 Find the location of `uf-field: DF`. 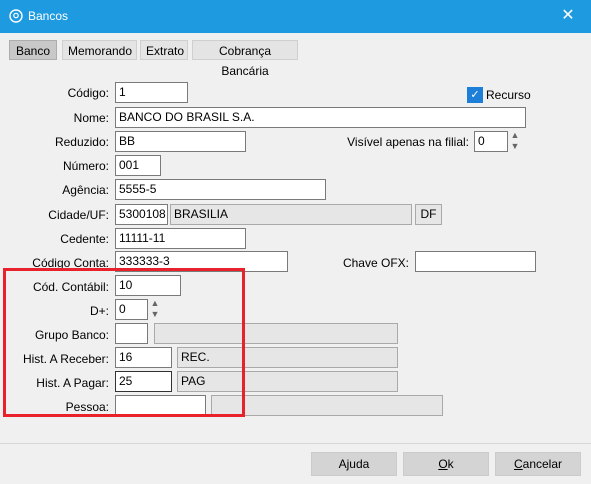

uf-field: DF is located at coordinates (428, 214).